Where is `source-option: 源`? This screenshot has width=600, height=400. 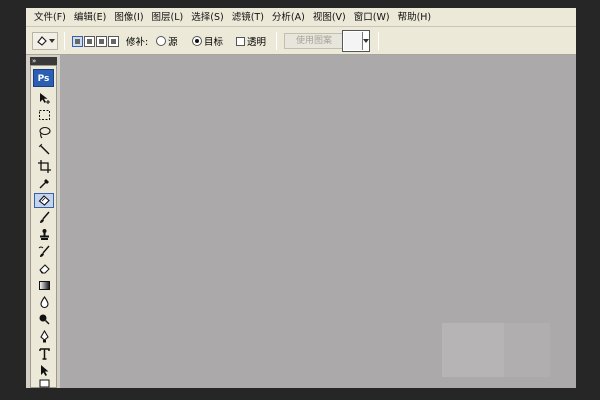
source-option: 源 is located at coordinates (167, 41).